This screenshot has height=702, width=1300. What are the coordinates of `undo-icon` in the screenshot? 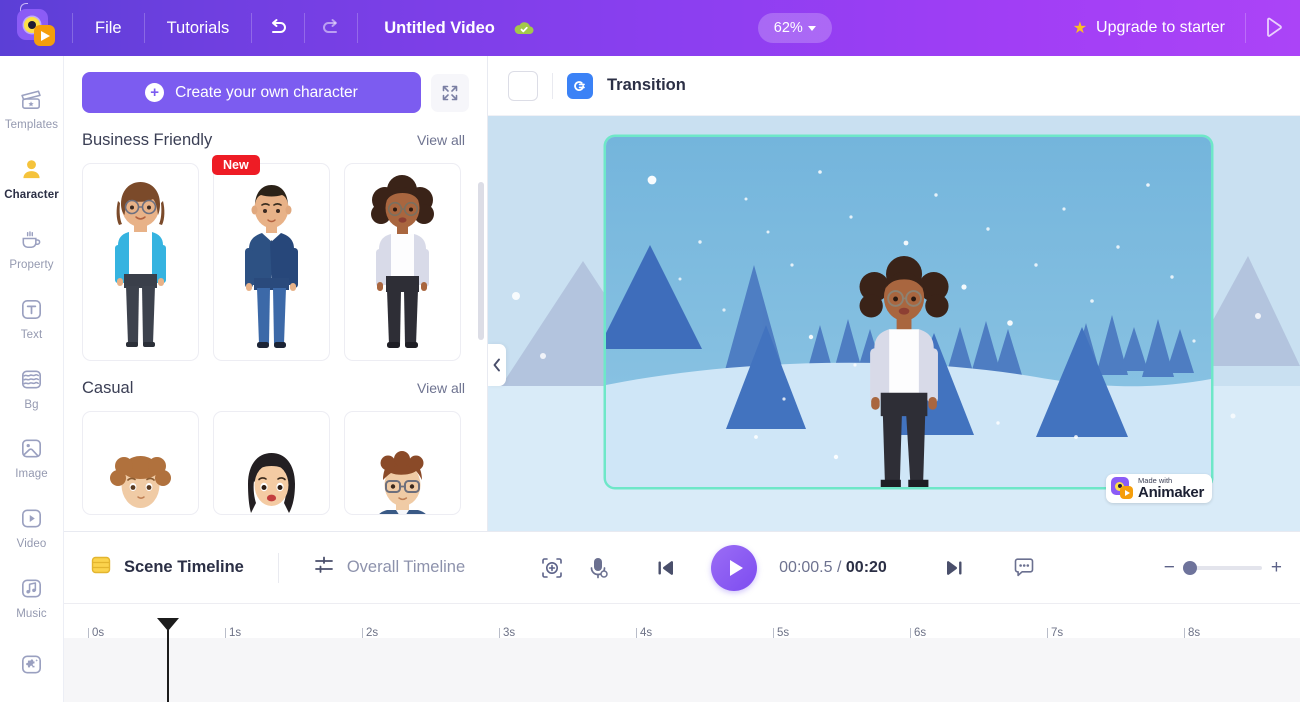 It's located at (278, 28).